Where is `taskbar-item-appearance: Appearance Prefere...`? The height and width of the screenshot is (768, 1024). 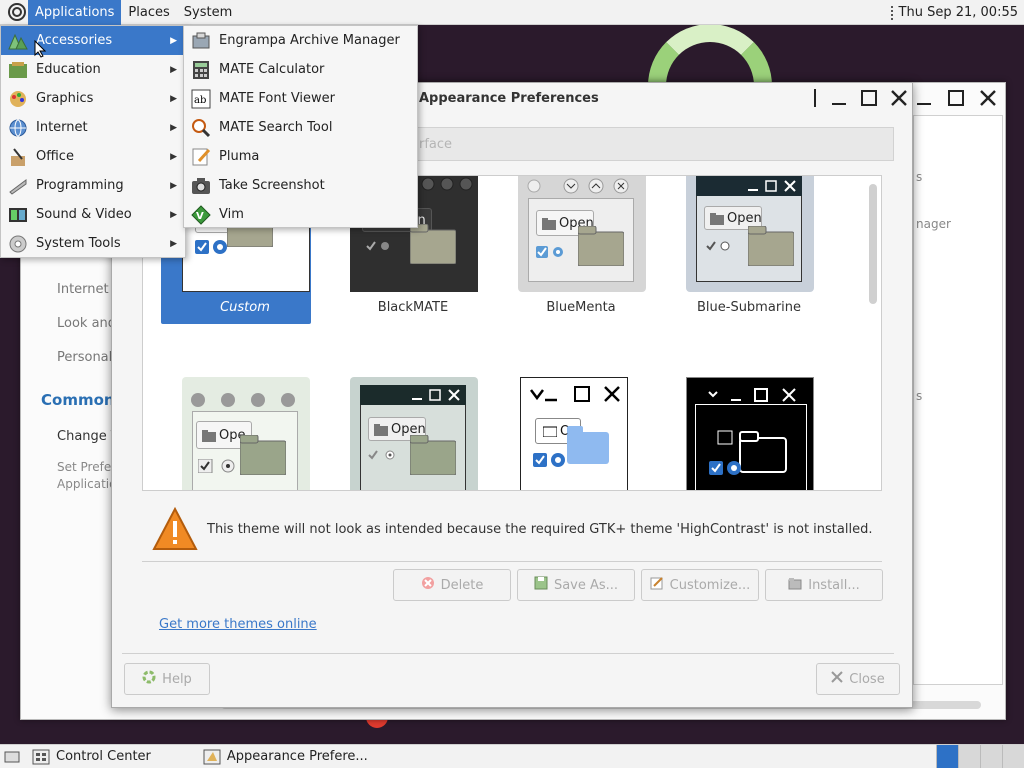
taskbar-item-appearance: Appearance Prefere... is located at coordinates (285, 756).